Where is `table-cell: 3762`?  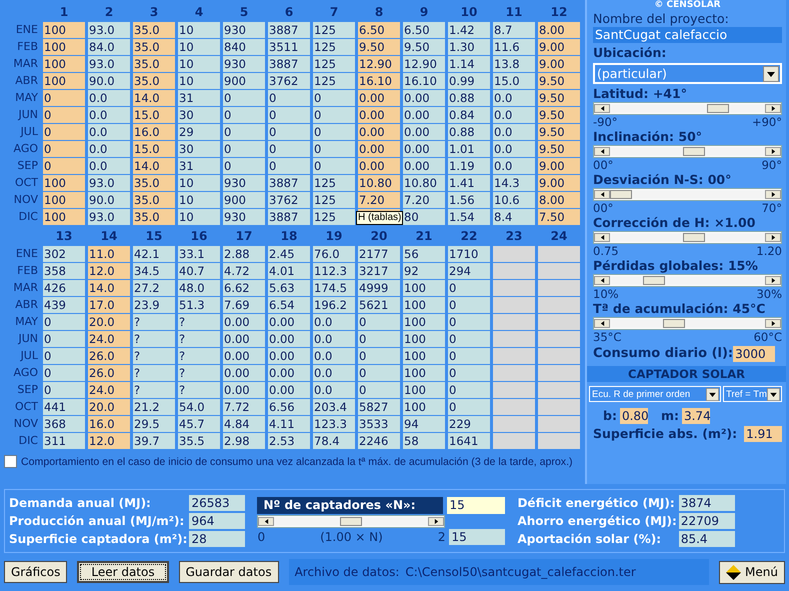 table-cell: 3762 is located at coordinates (289, 200).